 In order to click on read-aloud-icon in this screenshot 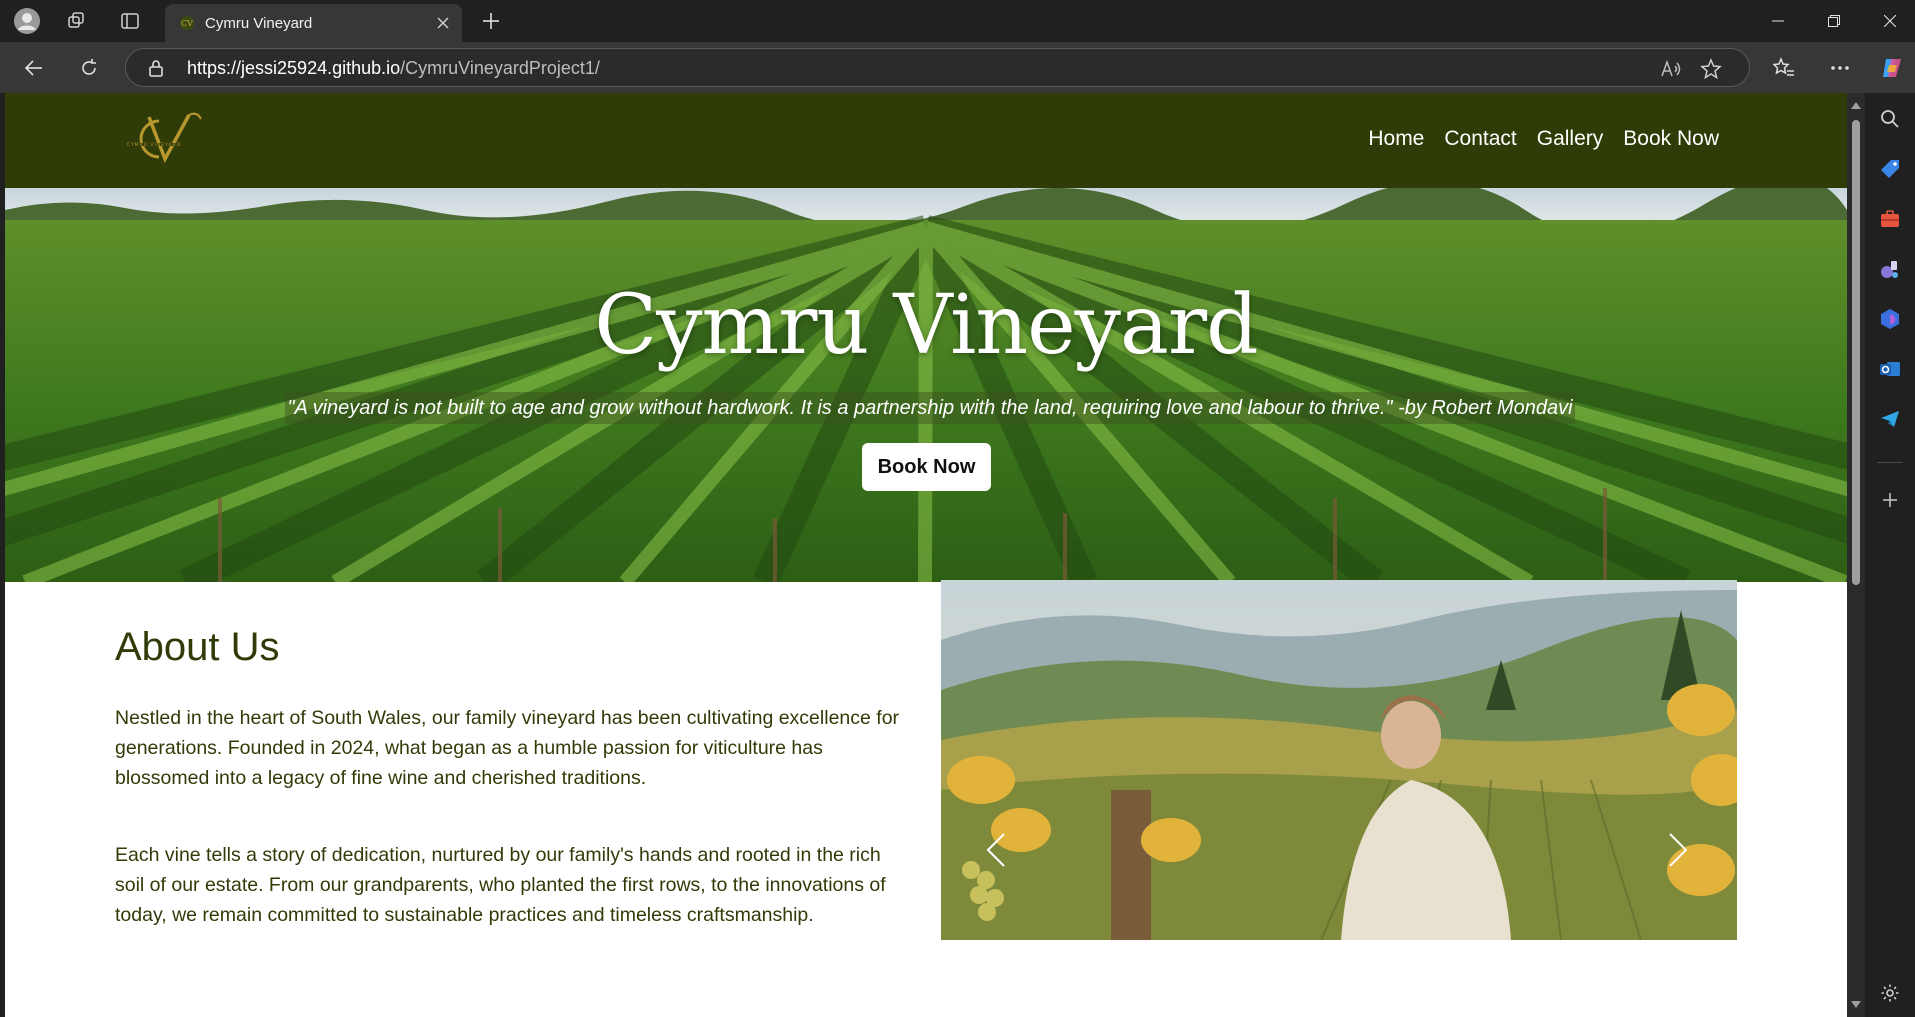, I will do `click(1671, 69)`.